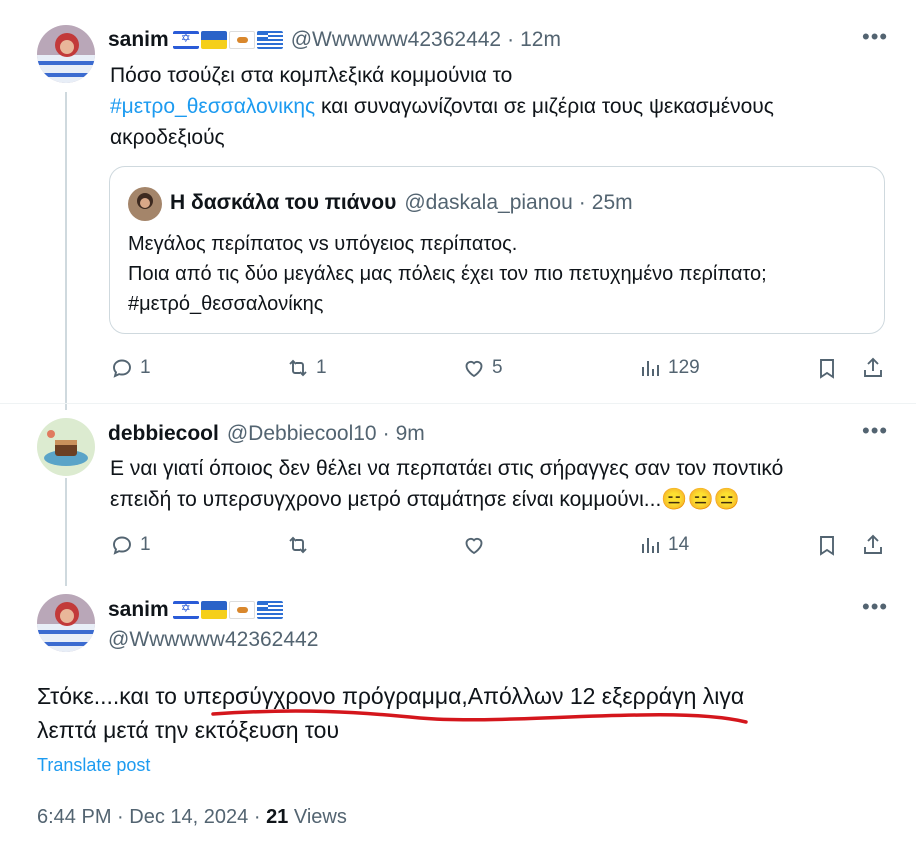  I want to click on views-button: 129, so click(669, 368).